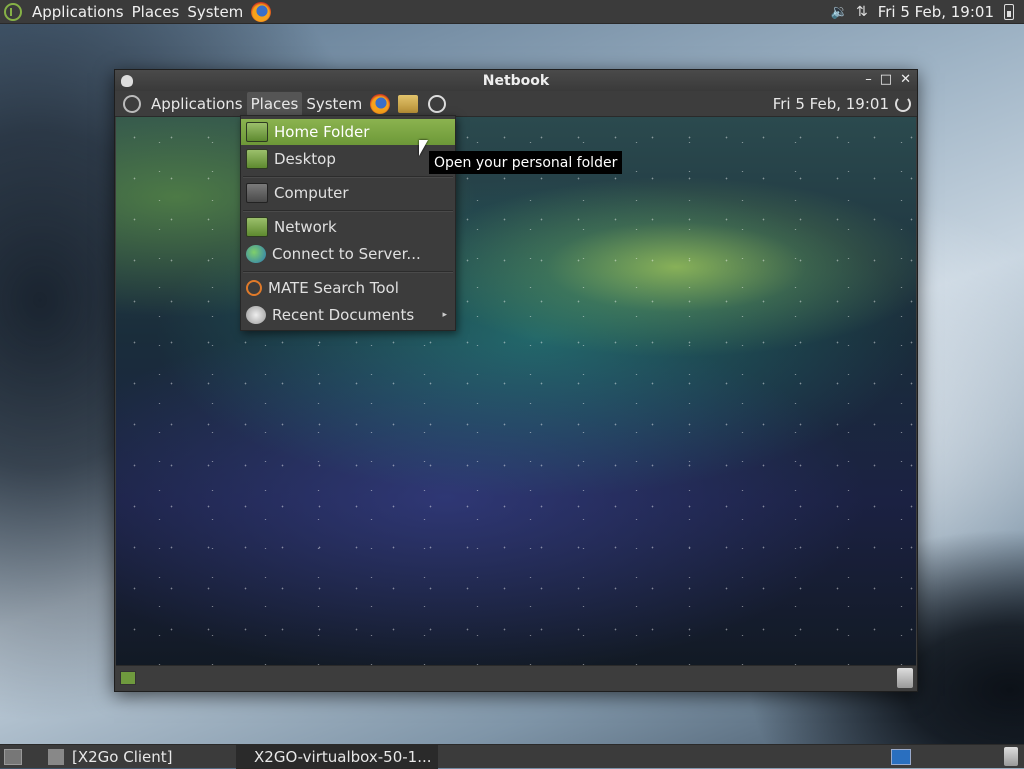 The height and width of the screenshot is (769, 1024). Describe the element at coordinates (901, 757) in the screenshot. I see `workspace-switcher` at that location.